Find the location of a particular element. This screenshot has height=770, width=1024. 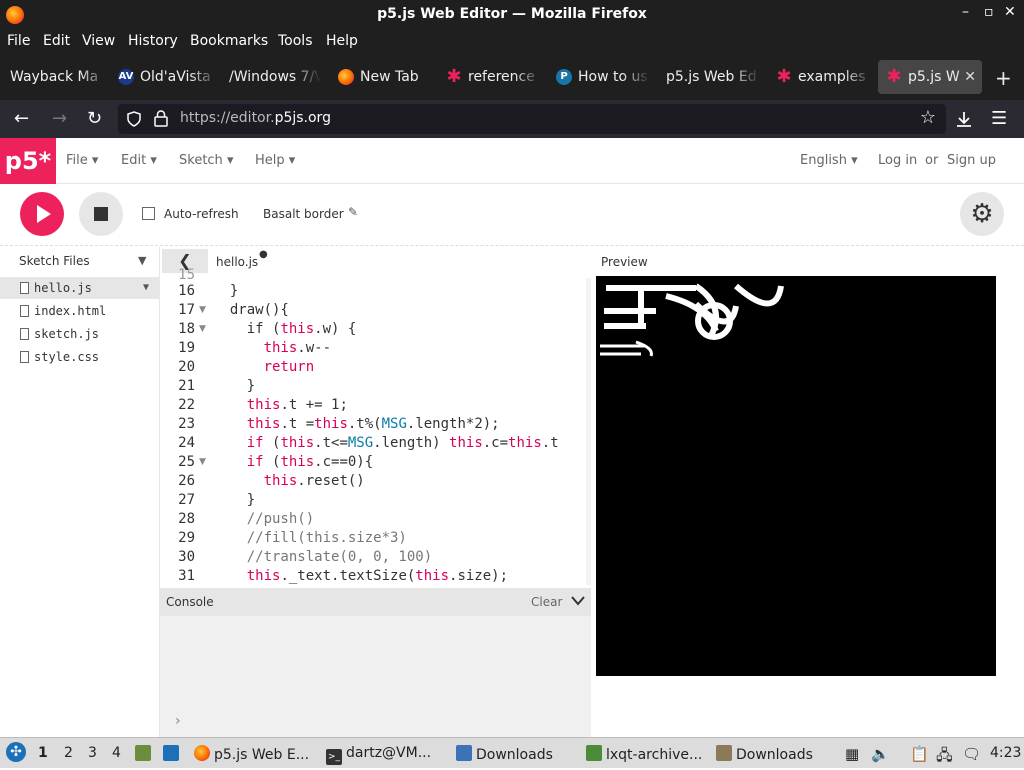

workspace-3: 3 is located at coordinates (92, 753).